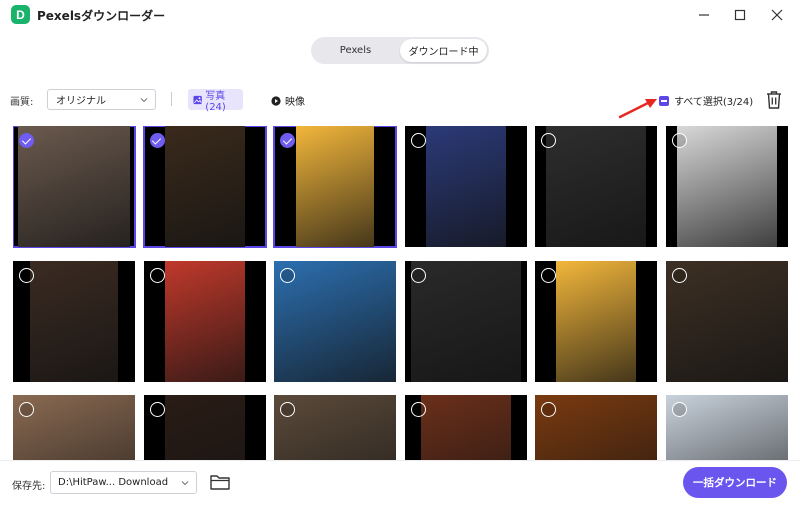  I want to click on app-title: Pexelsダウンローダー, so click(101, 16).